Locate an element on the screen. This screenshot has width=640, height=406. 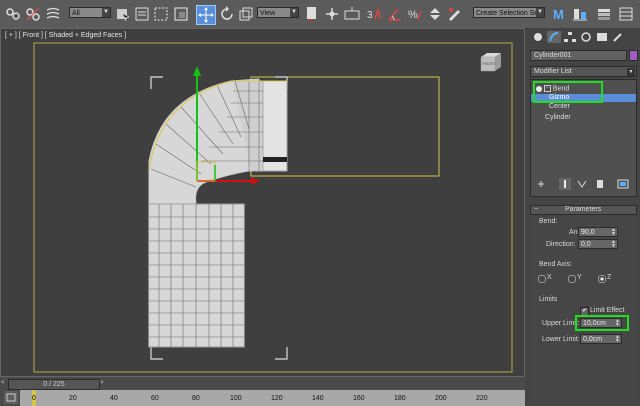
rectangle-selection-icon is located at coordinates (161, 14).